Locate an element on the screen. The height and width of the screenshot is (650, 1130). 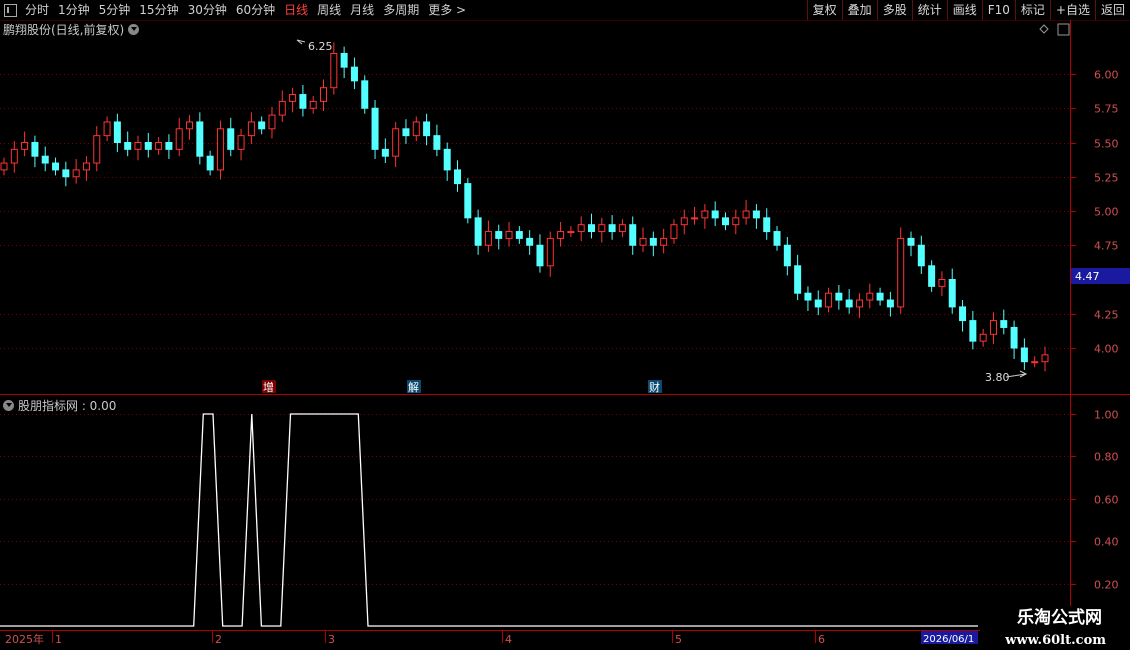
price-tick-label: 4.25 is located at coordinates (1106, 315).